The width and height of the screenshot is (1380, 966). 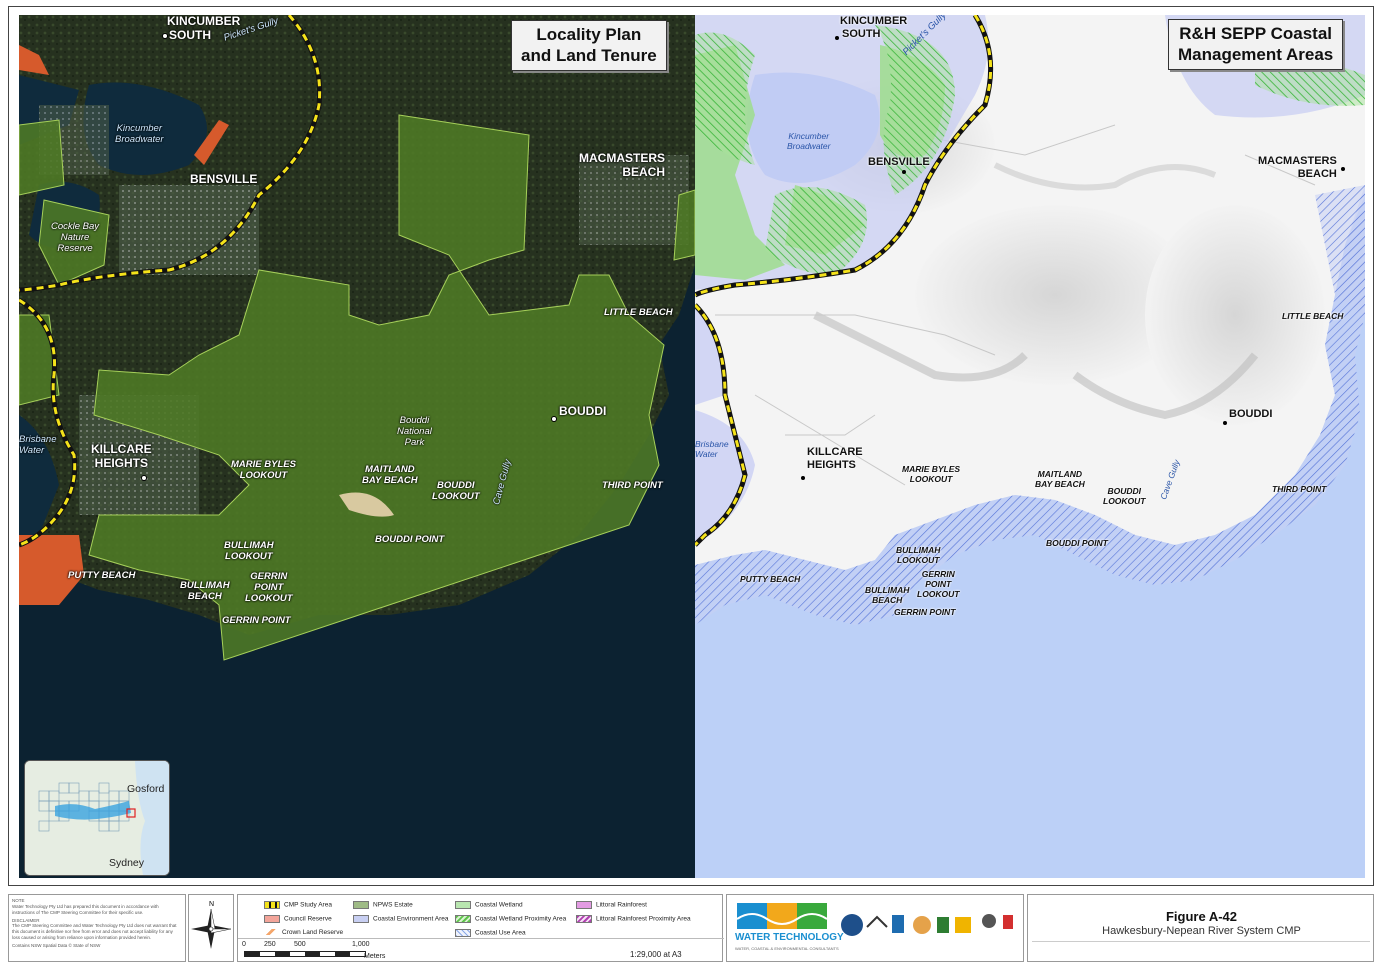 What do you see at coordinates (633, 919) in the screenshot?
I see `legend-item: Littoral Rainforest Proximity Area` at bounding box center [633, 919].